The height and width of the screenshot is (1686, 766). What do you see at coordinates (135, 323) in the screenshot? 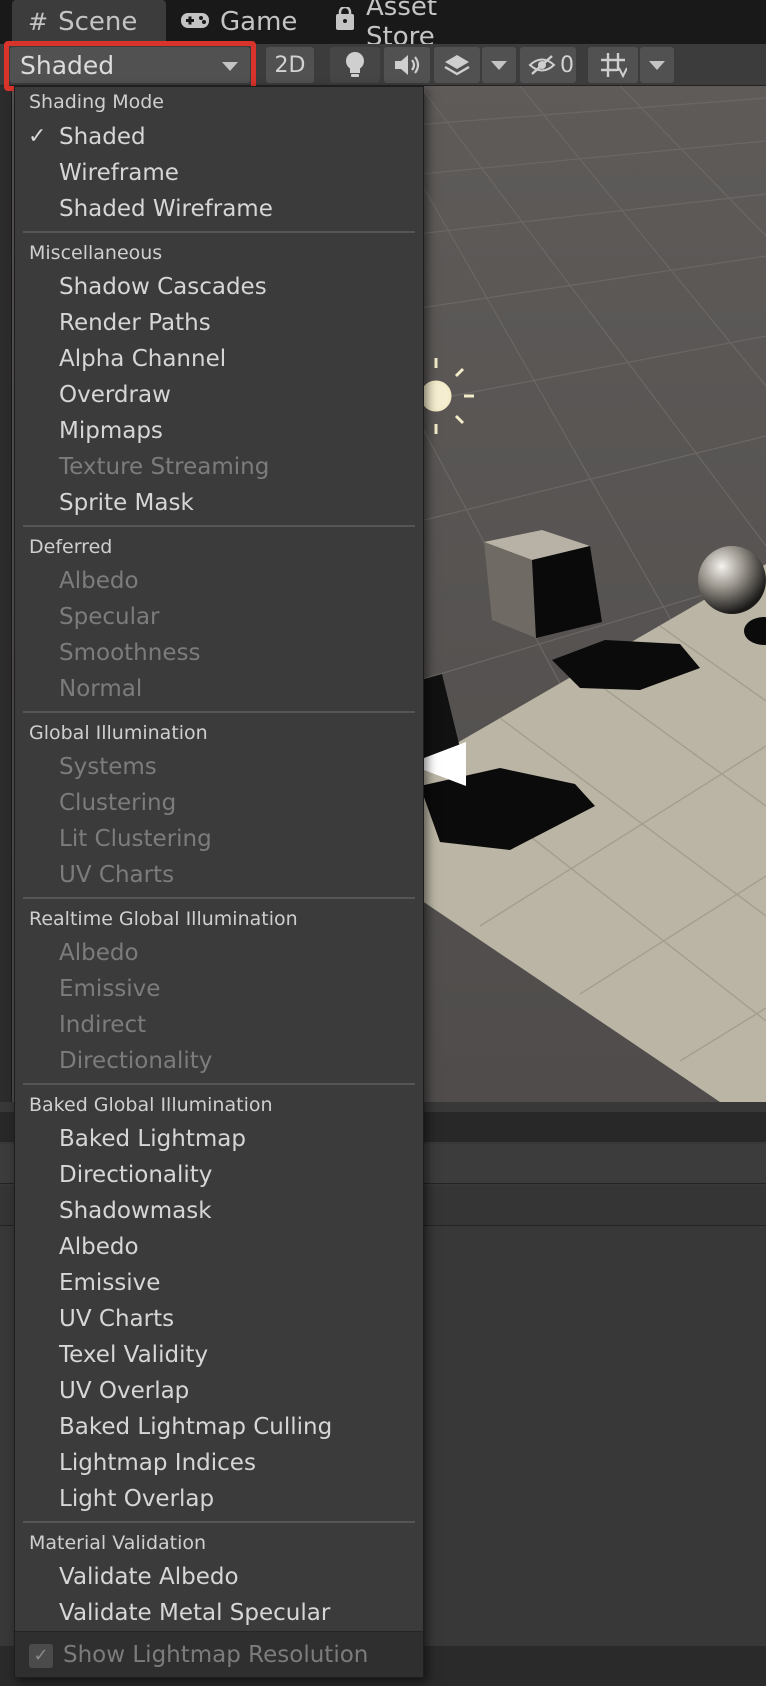
I see `menu-item-render-paths: Render Paths` at bounding box center [135, 323].